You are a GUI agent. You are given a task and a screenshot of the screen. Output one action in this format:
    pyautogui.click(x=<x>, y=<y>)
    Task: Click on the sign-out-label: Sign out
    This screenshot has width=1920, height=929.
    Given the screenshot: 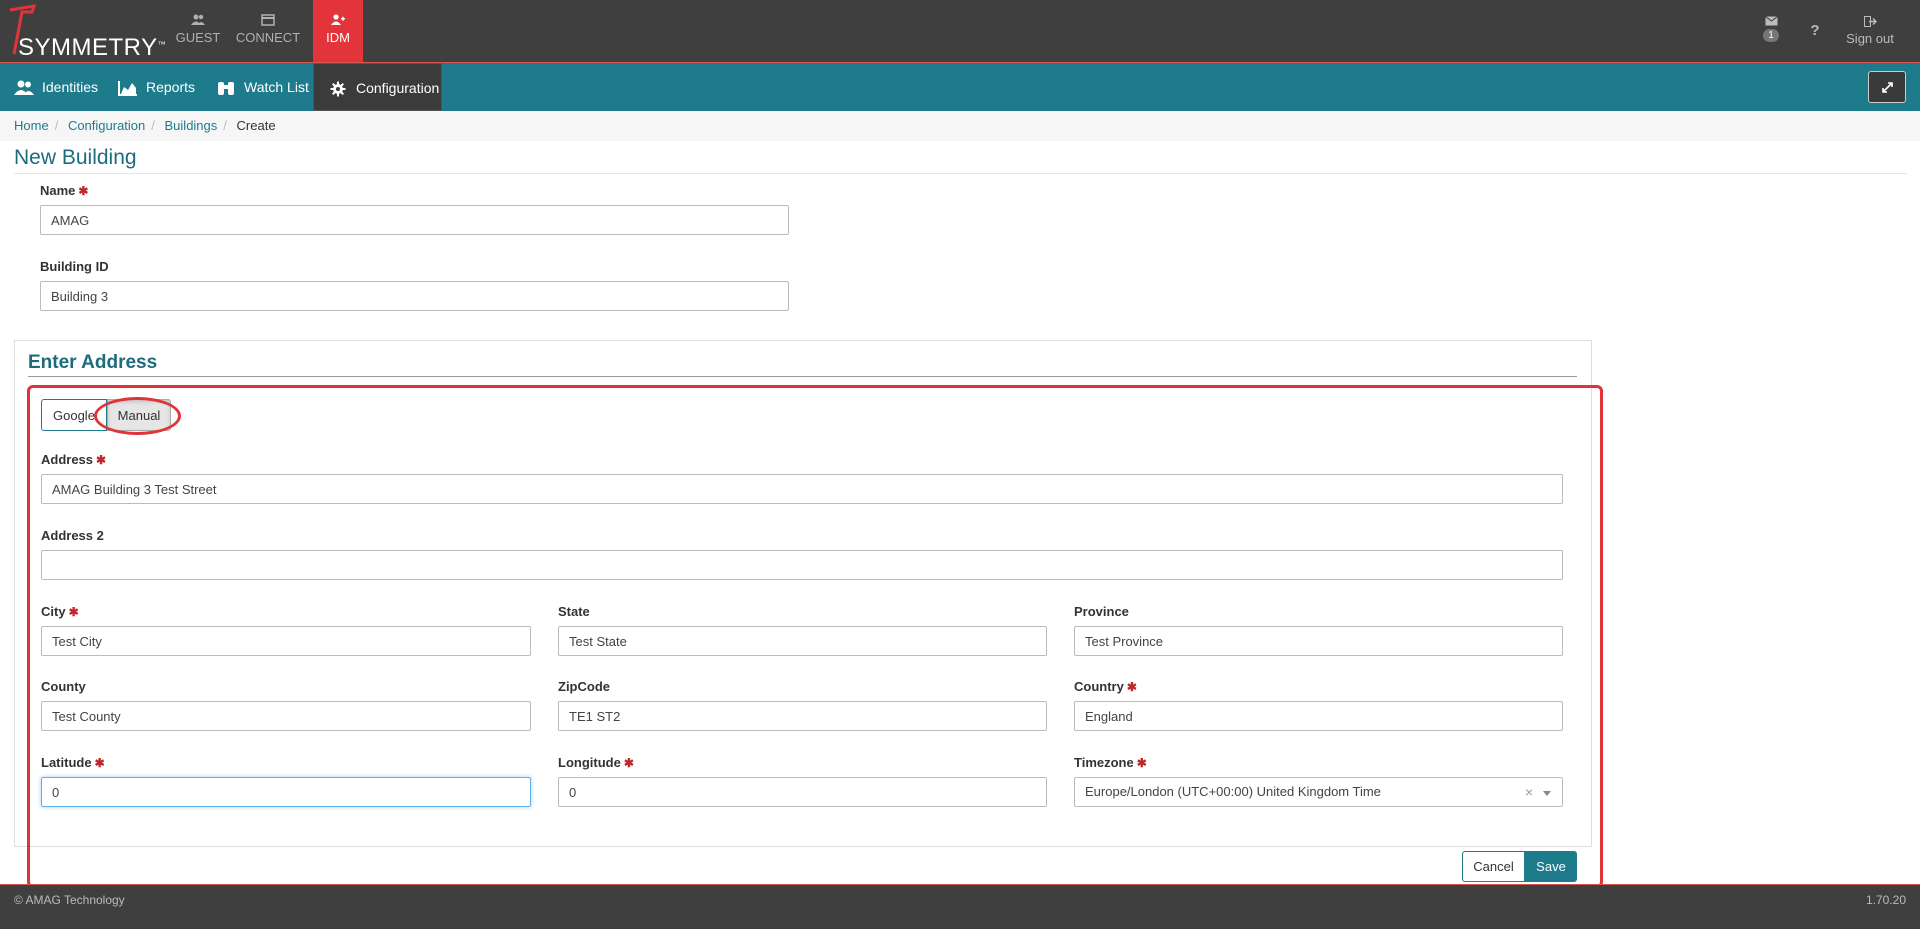 What is the action you would take?
    pyautogui.click(x=1870, y=38)
    